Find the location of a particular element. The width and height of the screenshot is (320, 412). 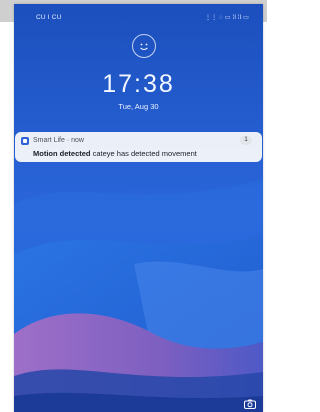

notification-title: Motion detected is located at coordinates (62, 153).